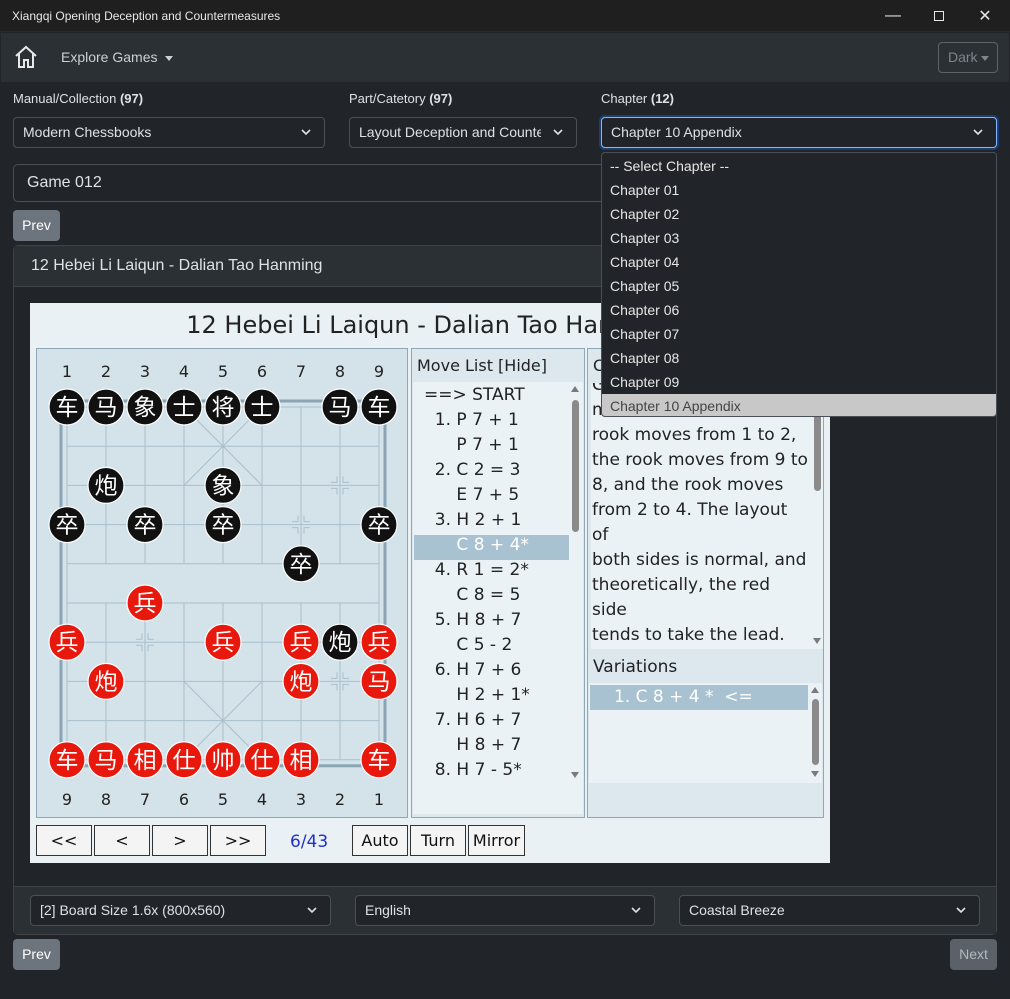 This screenshot has height=999, width=1010. What do you see at coordinates (491, 622) in the screenshot?
I see `move-item: 5. H 8 + 7` at bounding box center [491, 622].